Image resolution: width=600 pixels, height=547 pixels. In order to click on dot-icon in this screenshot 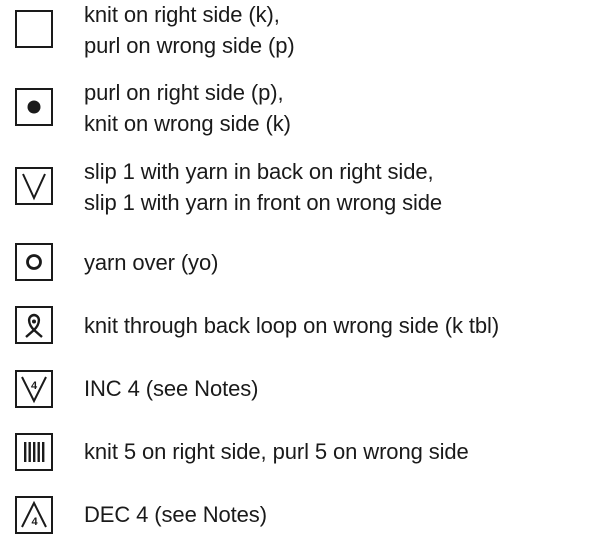, I will do `click(34, 107)`.